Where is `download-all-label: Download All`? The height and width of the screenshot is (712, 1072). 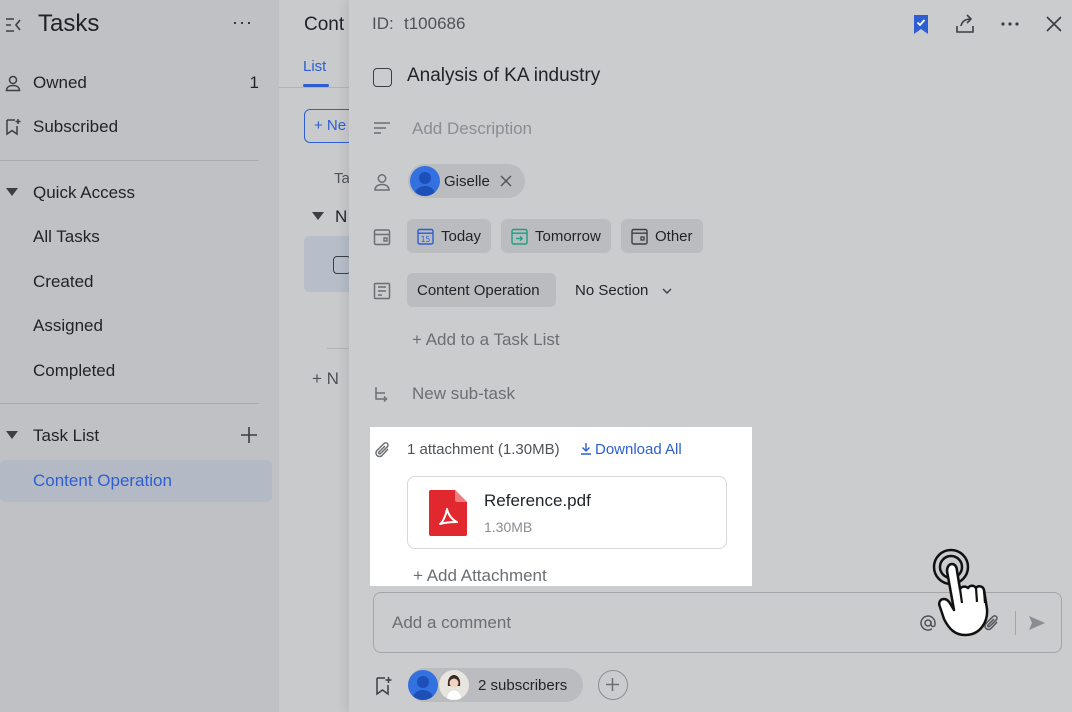 download-all-label: Download All is located at coordinates (638, 449).